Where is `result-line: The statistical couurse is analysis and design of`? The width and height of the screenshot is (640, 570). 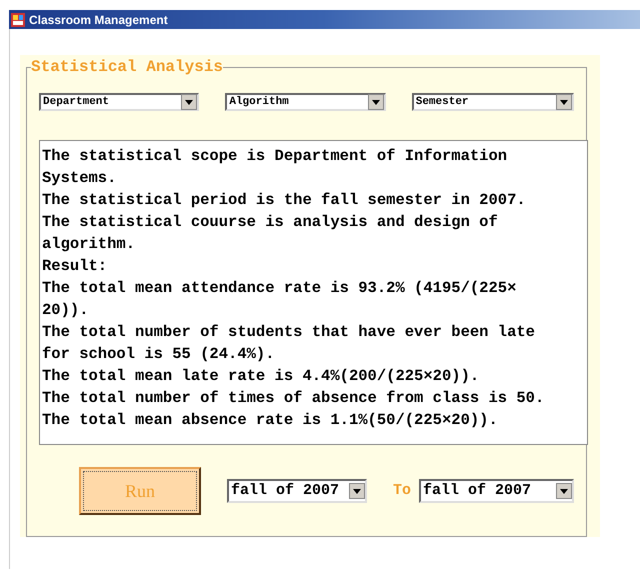
result-line: The statistical couurse is analysis and design of is located at coordinates (270, 222).